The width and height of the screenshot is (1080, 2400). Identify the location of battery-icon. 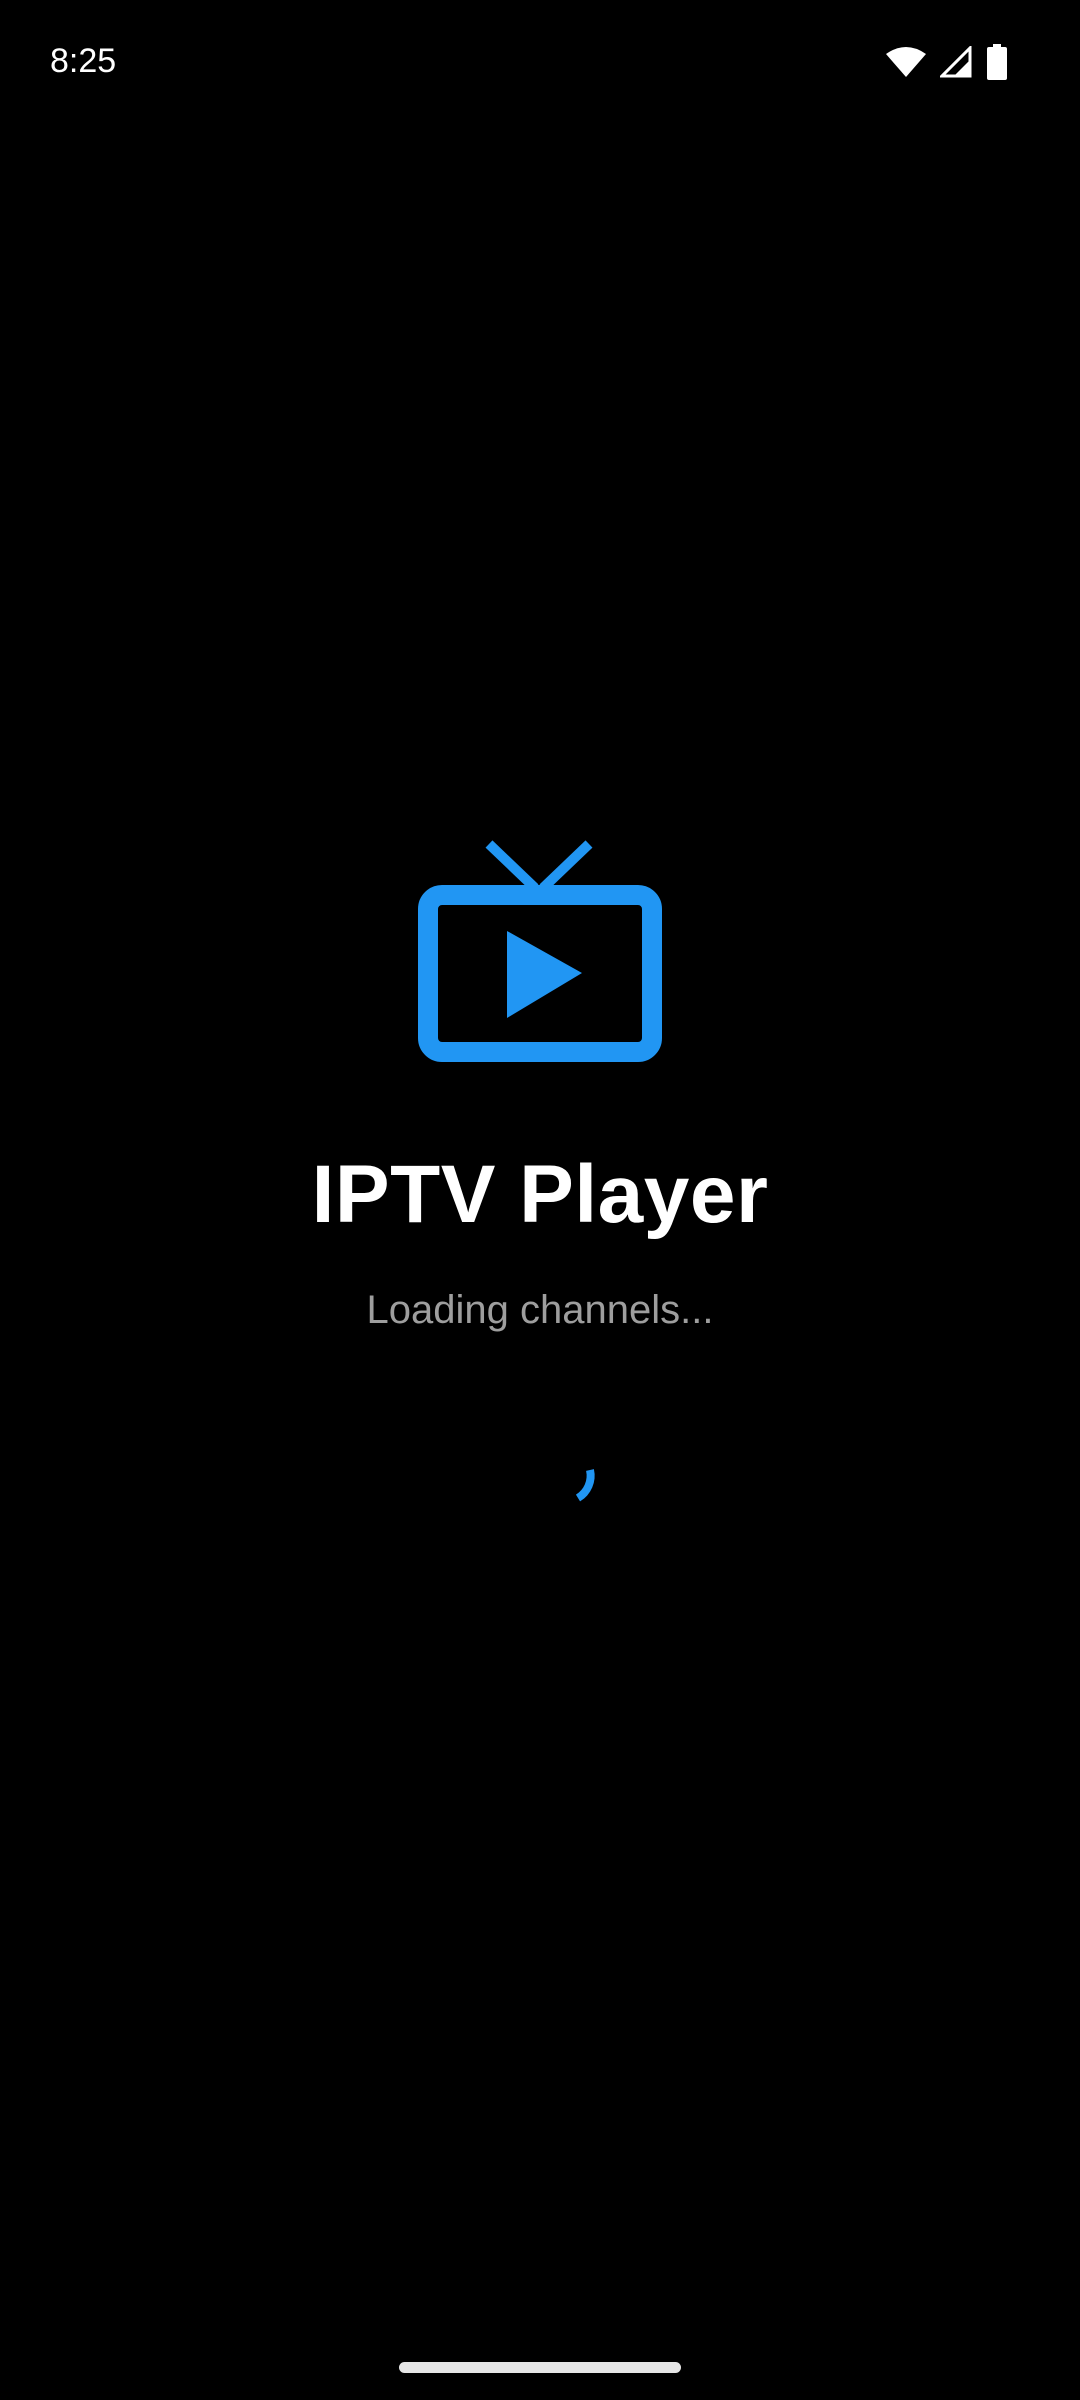
(997, 62).